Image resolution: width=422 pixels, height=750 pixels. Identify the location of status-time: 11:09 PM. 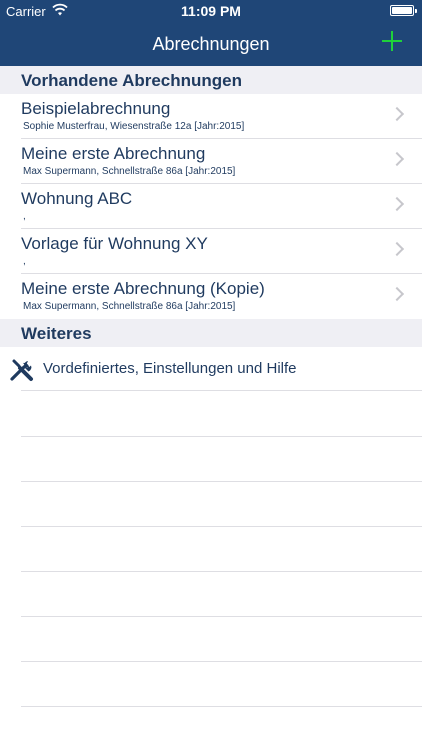
(211, 11).